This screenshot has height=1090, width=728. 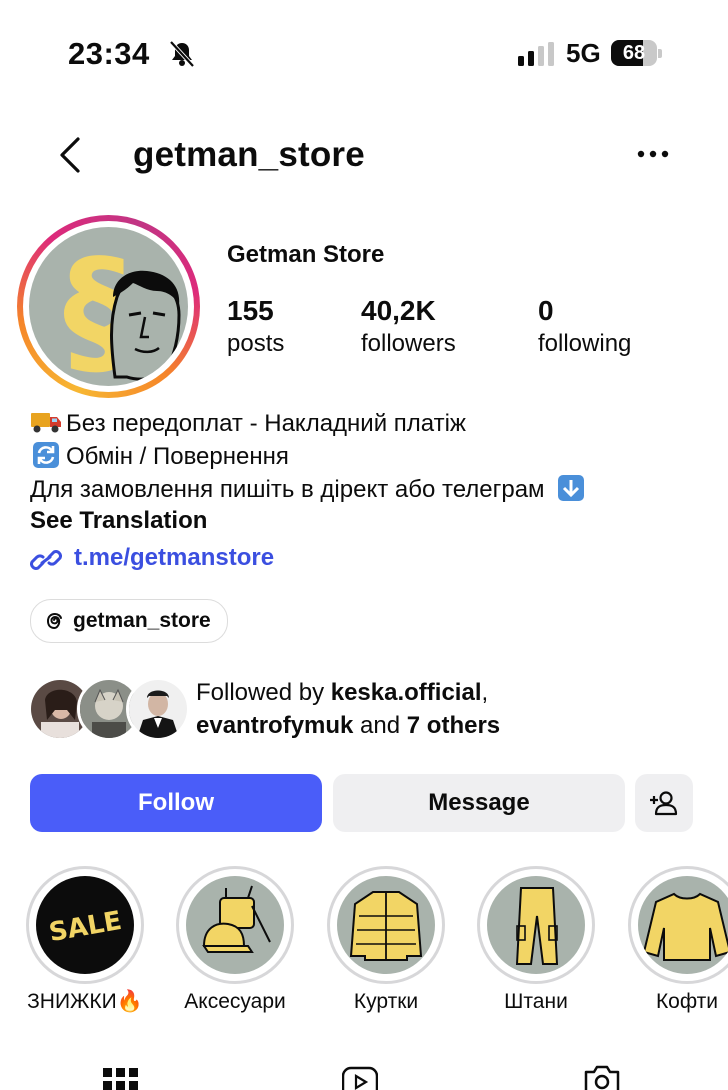 I want to click on highlight-pants, so click(x=536, y=925).